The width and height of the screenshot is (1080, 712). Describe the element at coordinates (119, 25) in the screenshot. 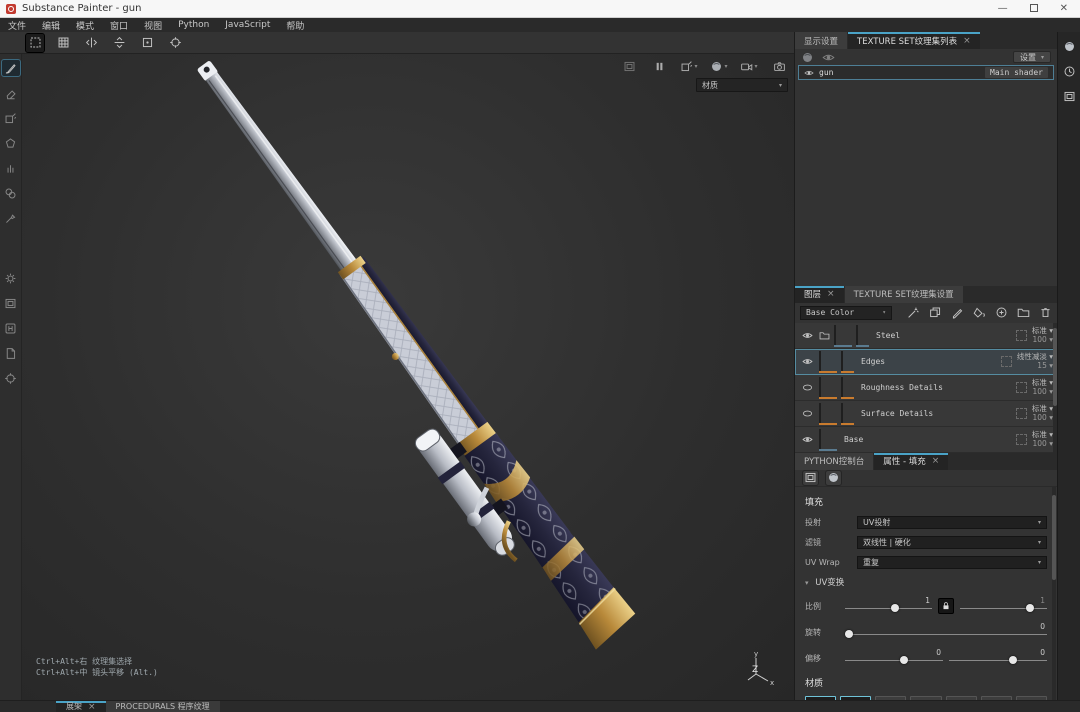

I see `menu-window: 窗口` at that location.